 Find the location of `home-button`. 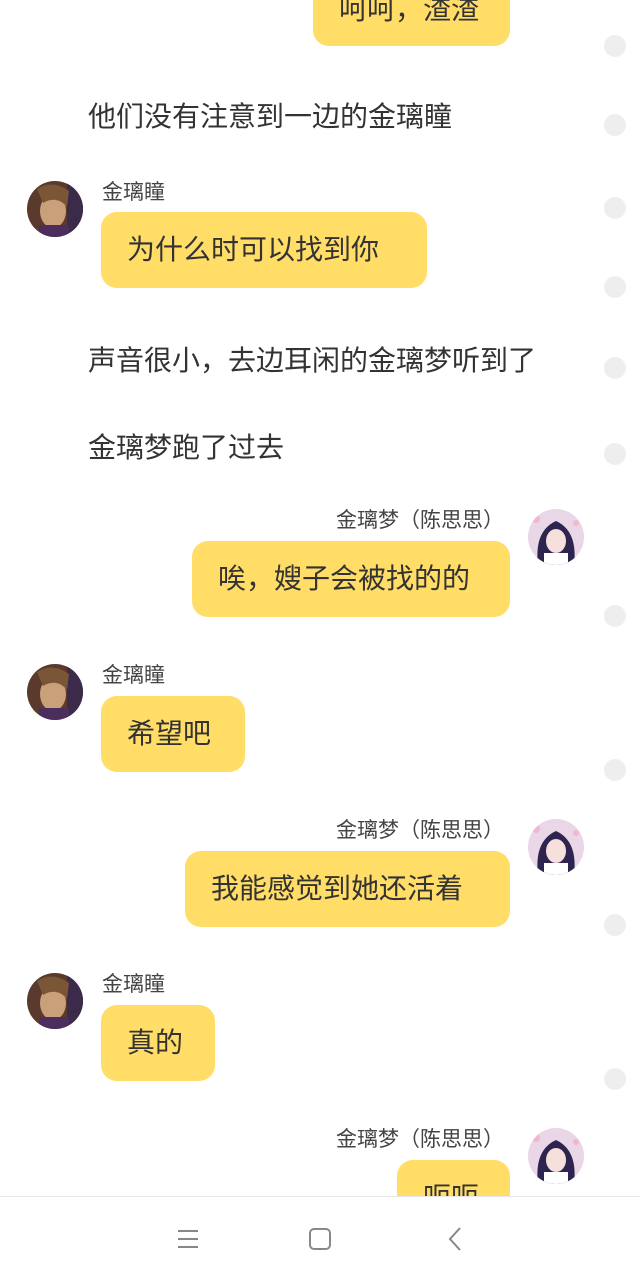

home-button is located at coordinates (320, 1239).